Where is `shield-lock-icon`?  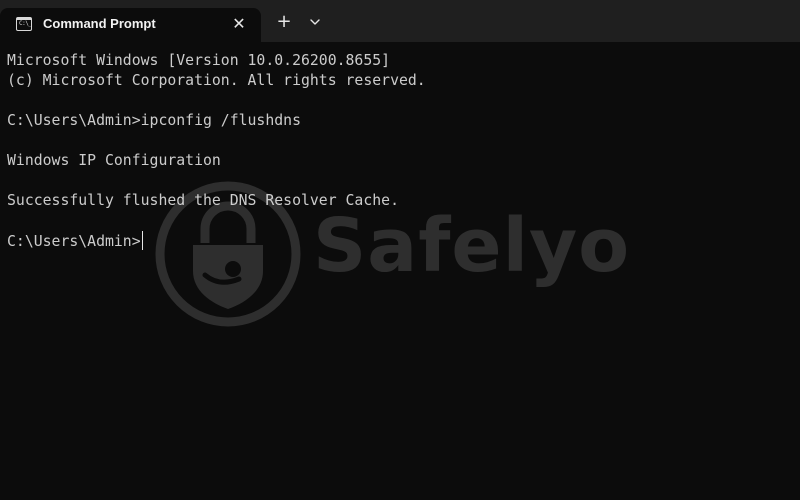 shield-lock-icon is located at coordinates (228, 254).